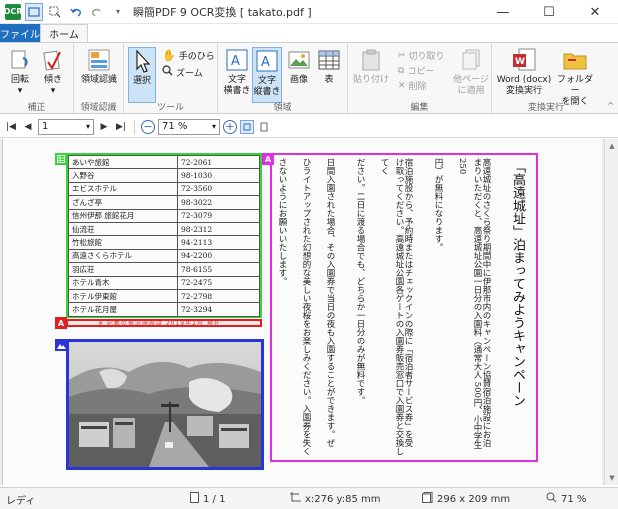 The height and width of the screenshot is (509, 618). I want to click on chevron-down-icon: ▾, so click(213, 126).